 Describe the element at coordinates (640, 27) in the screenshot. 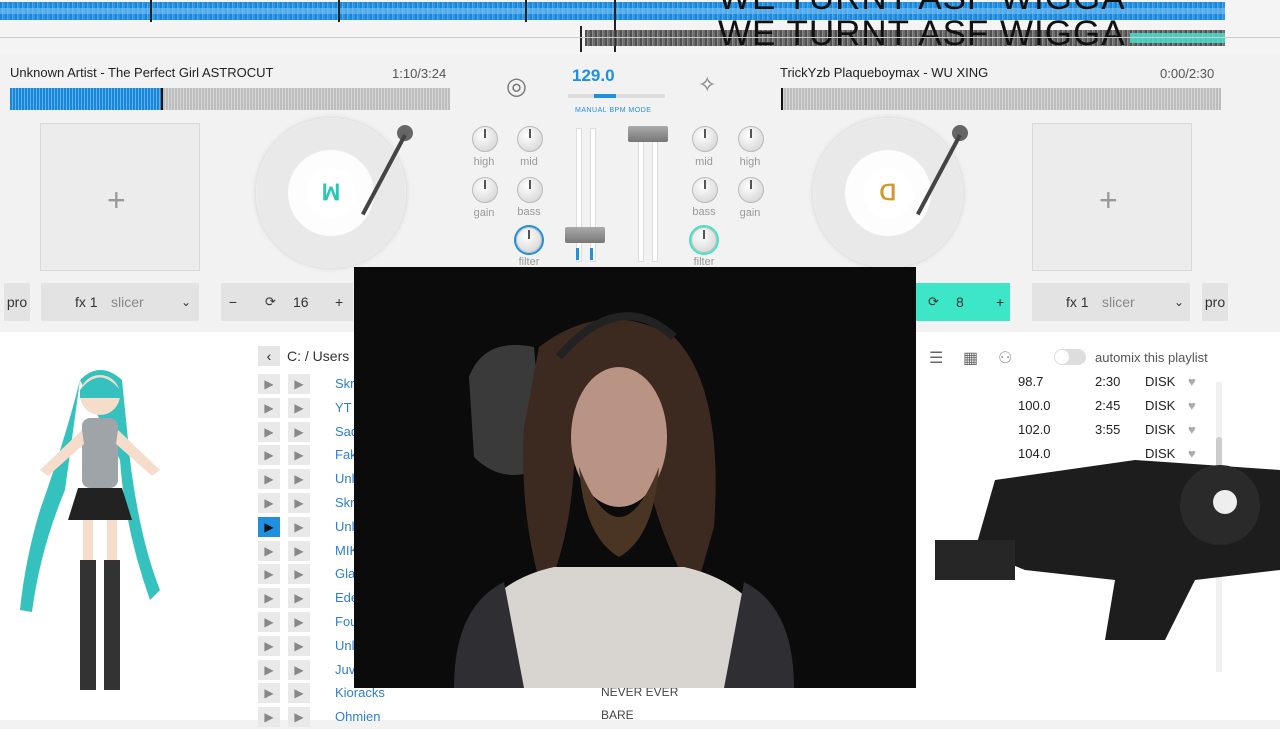

I see `overview-waveform: WE TURNT ASF WIGGA WE TURNT ASF WIGGA` at that location.